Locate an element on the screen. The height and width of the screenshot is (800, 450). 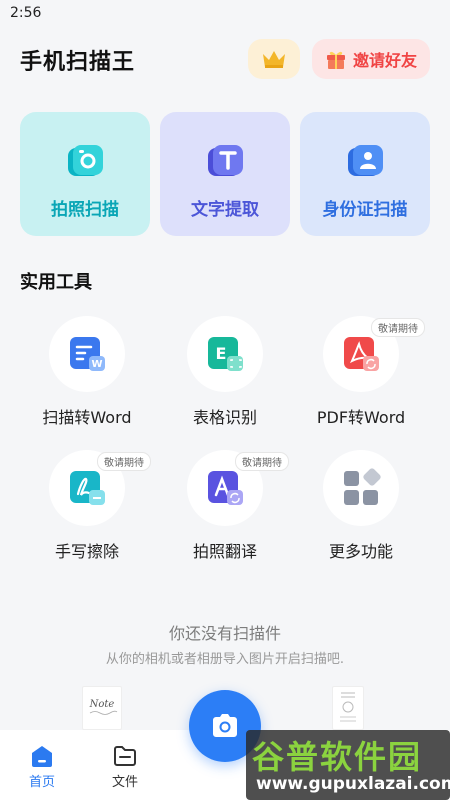
svg-text: W is located at coordinates (96, 364).